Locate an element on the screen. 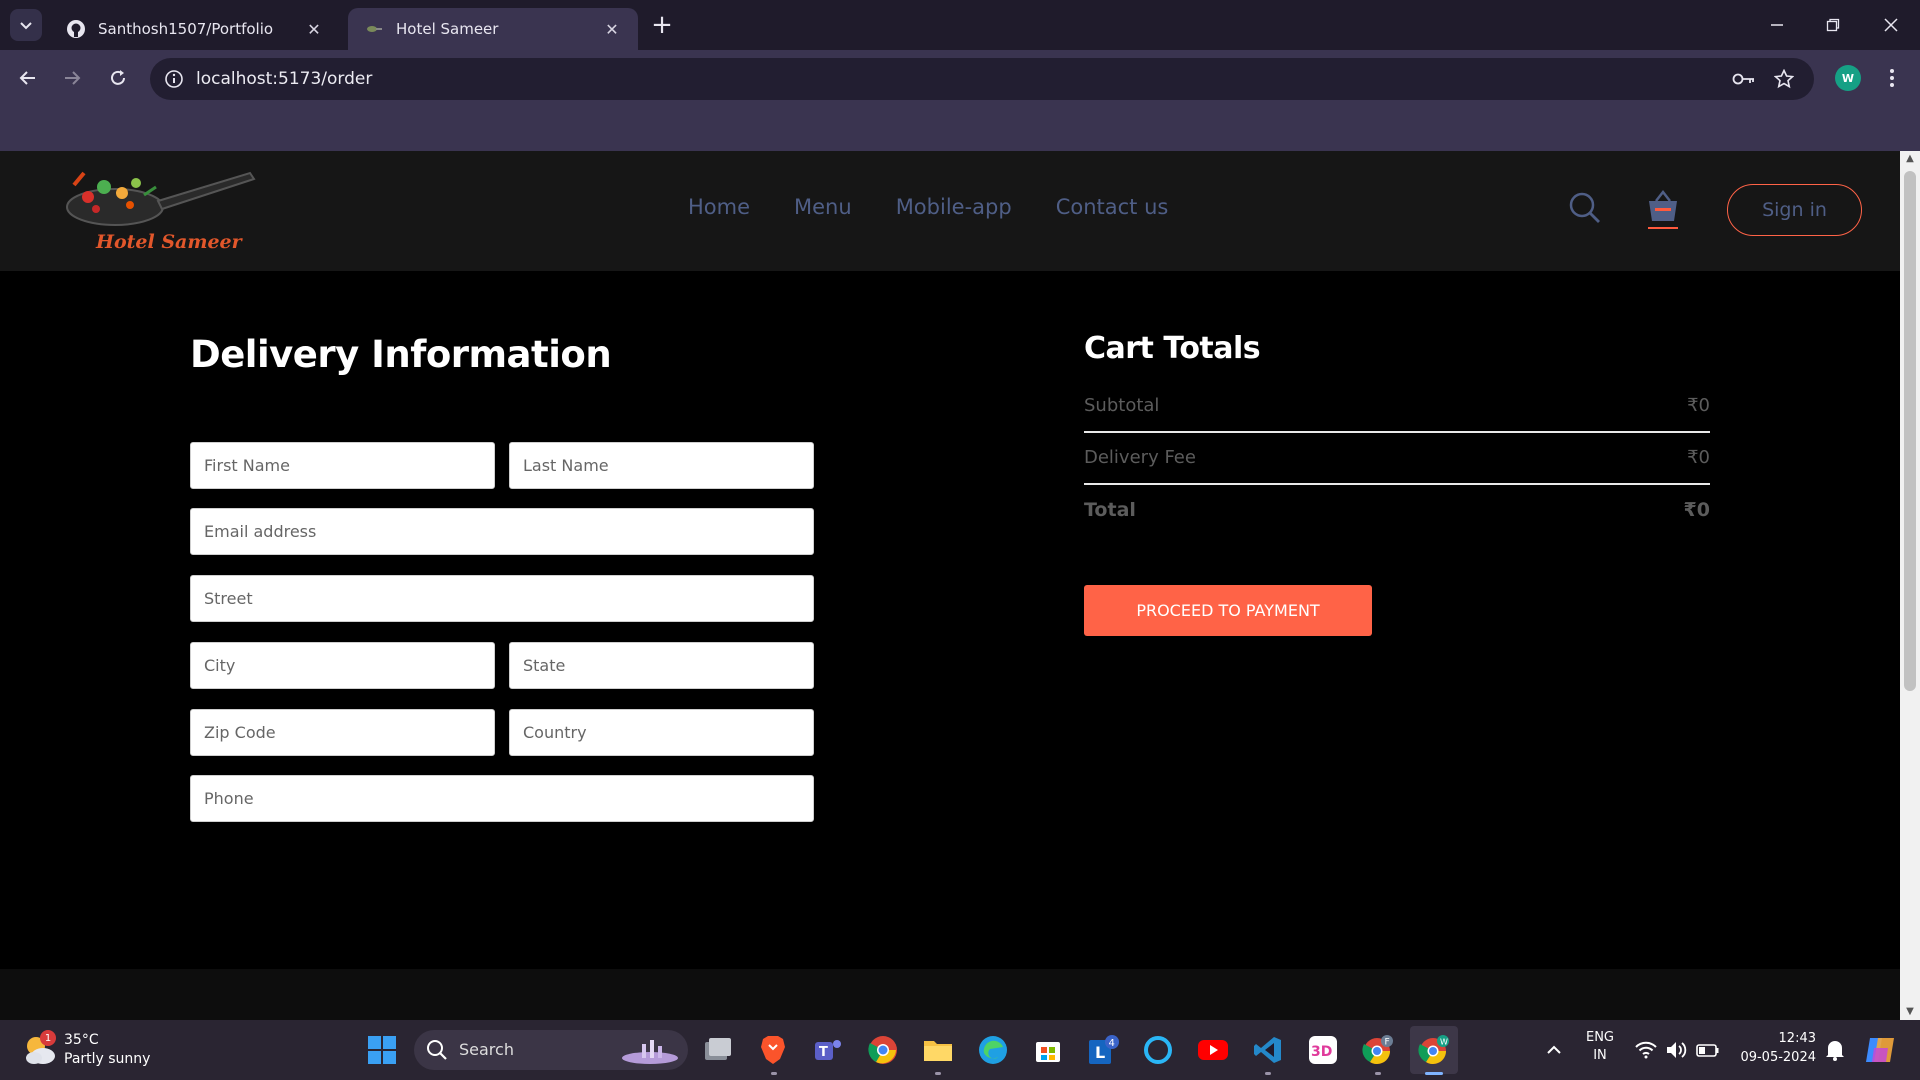 The image size is (1920, 1080). subtotal-row: Subtotal ₹0 is located at coordinates (1397, 405).